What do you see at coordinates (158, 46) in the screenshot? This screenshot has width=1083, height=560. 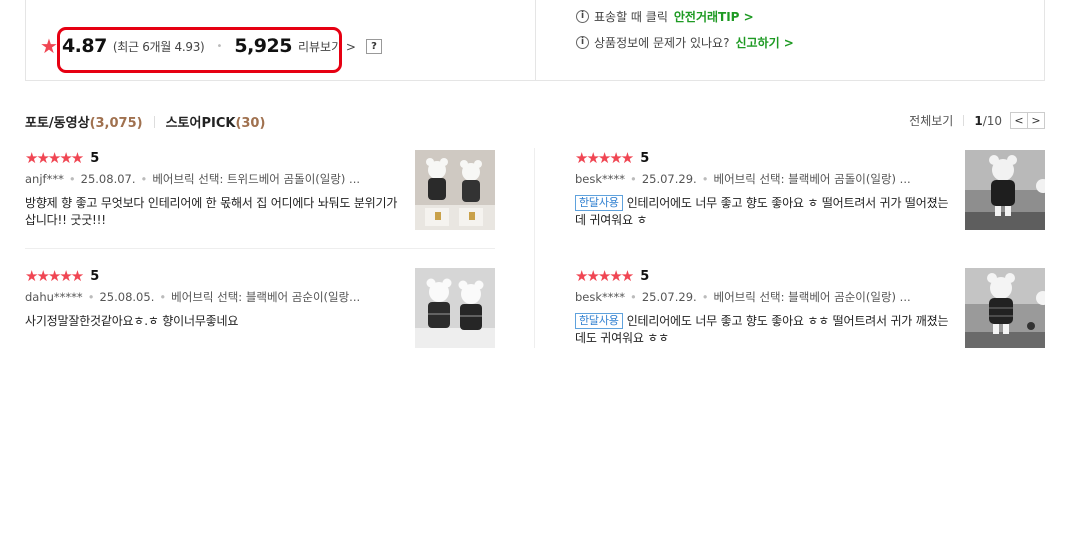 I see `recent-rating: (최근 6개월 4.93)` at bounding box center [158, 46].